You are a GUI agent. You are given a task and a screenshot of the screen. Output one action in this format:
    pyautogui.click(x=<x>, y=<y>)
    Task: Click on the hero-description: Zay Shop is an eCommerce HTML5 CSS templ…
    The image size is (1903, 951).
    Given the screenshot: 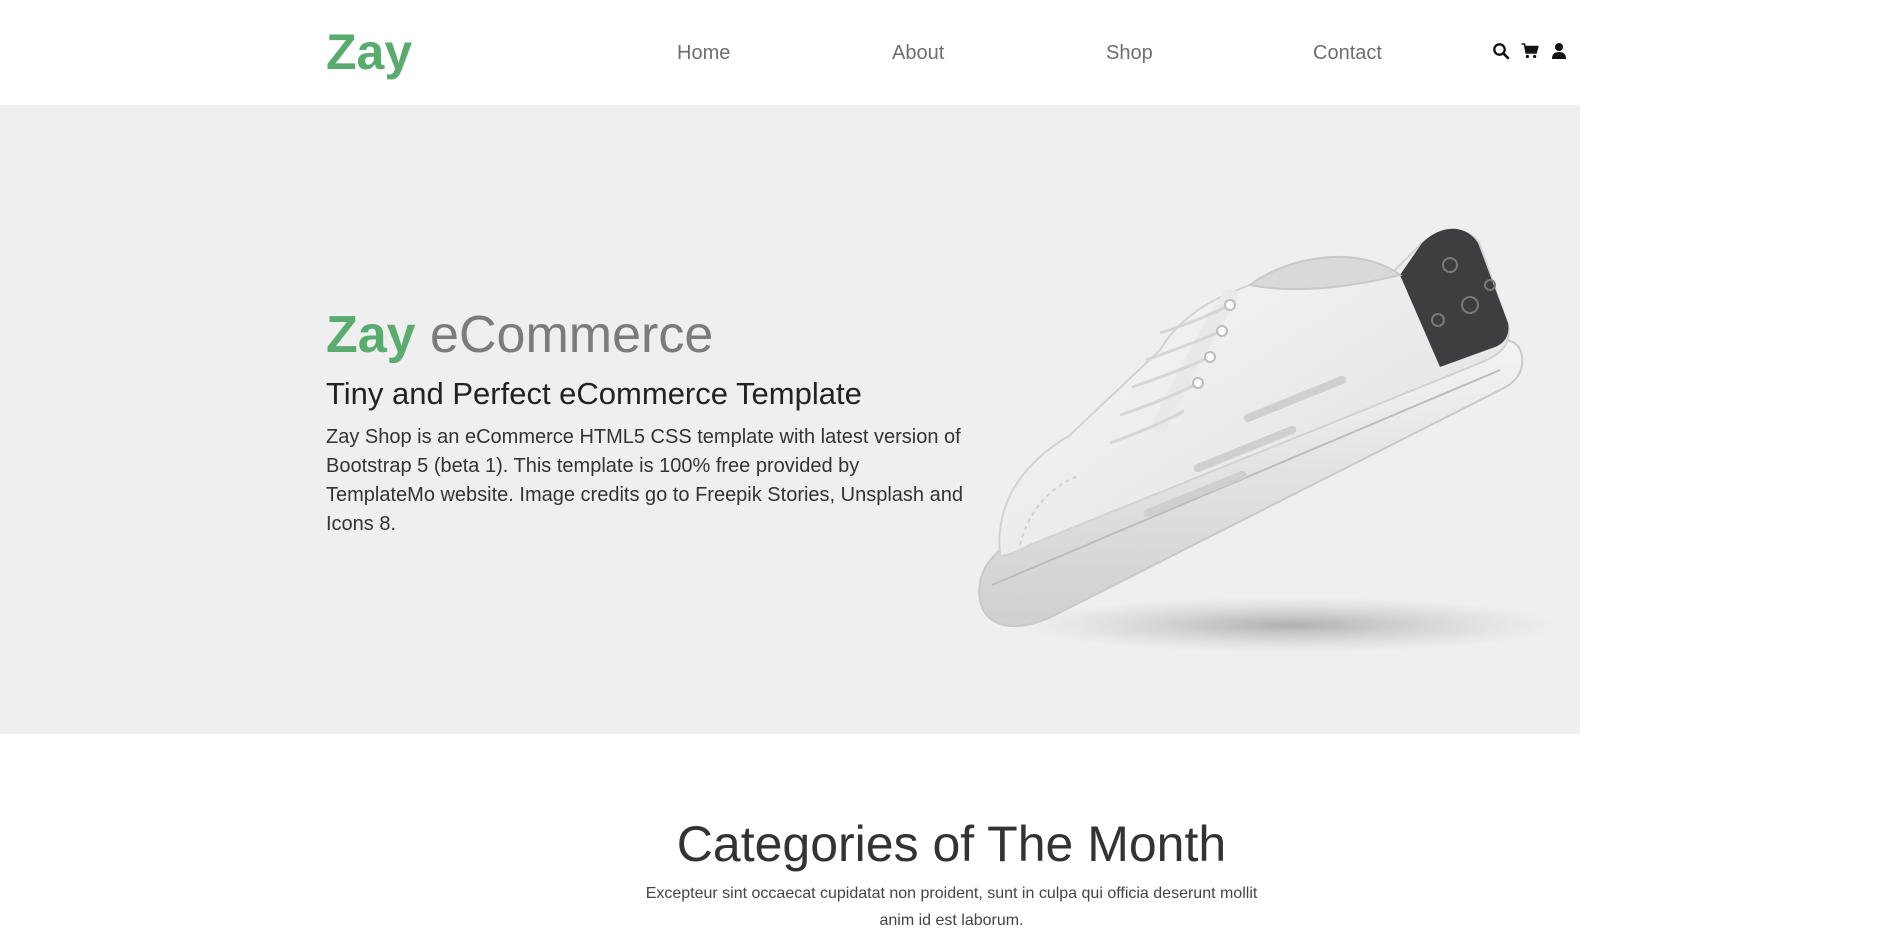 What is the action you would take?
    pyautogui.click(x=644, y=480)
    